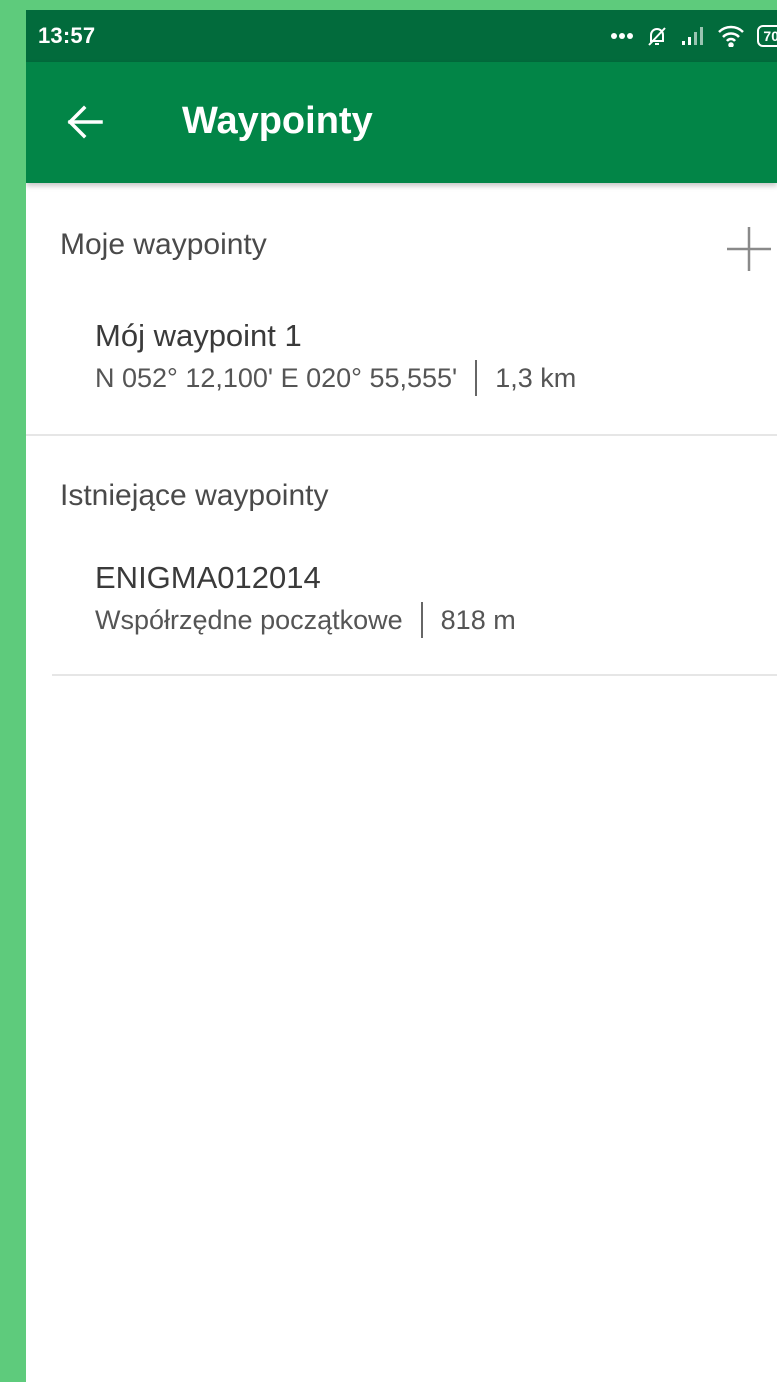  I want to click on waypoint-details: Współrzędne początkowe 818 m, so click(305, 620).